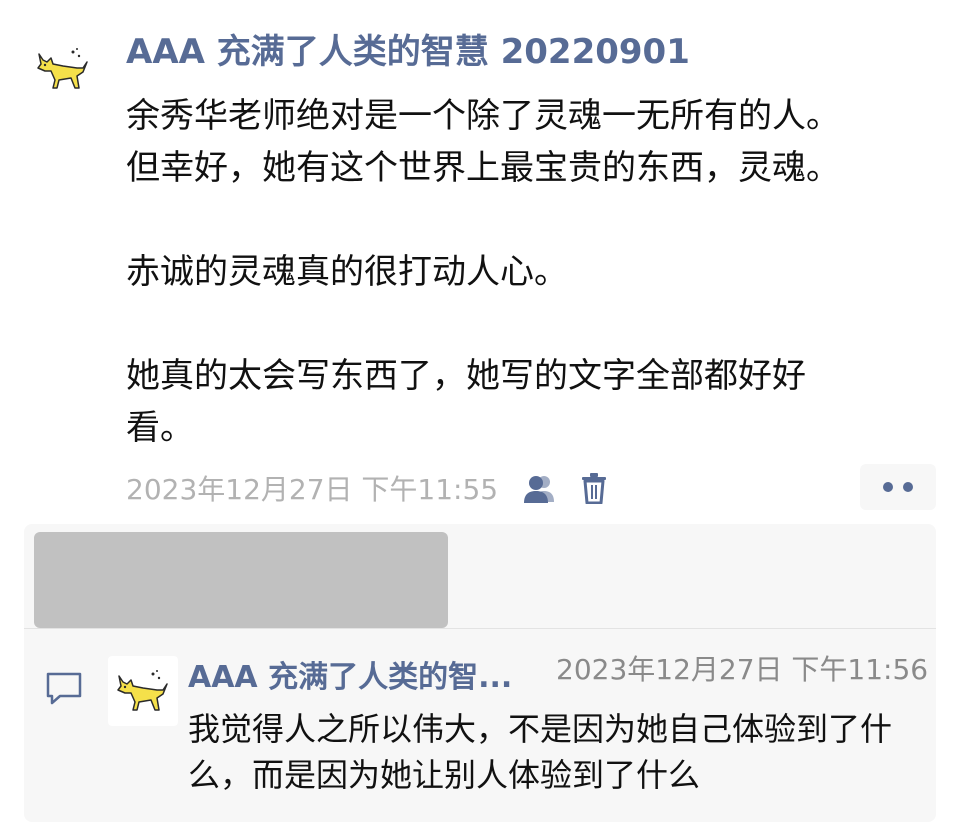 This screenshot has width=960, height=840. I want to click on comment-timestamp: 2023年12月27日 下午11:56, so click(742, 669).